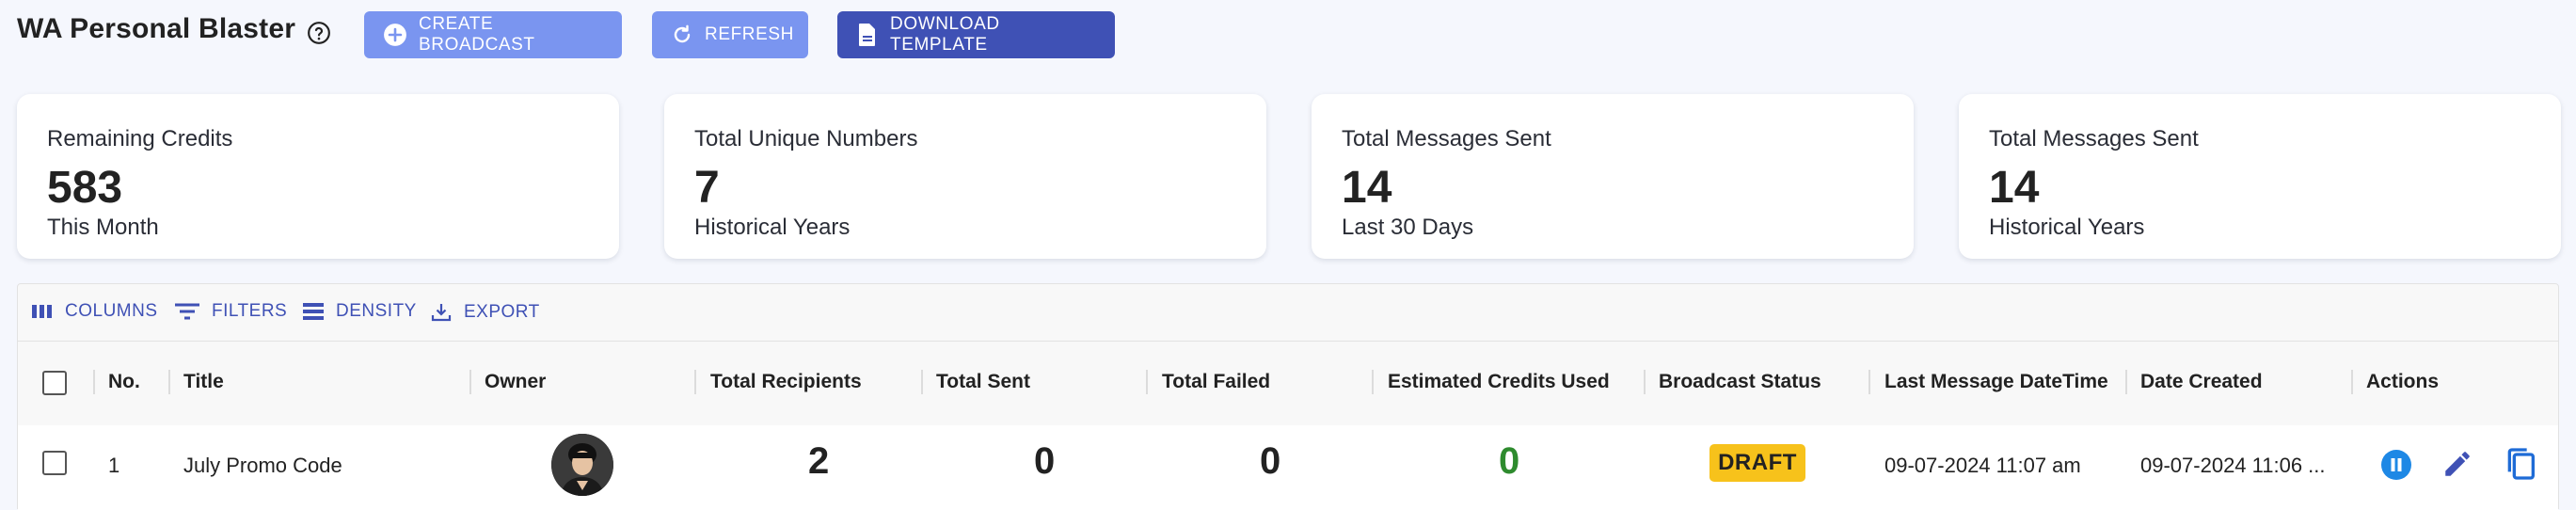 This screenshot has height=510, width=2576. What do you see at coordinates (187, 311) in the screenshot?
I see `filter-icon` at bounding box center [187, 311].